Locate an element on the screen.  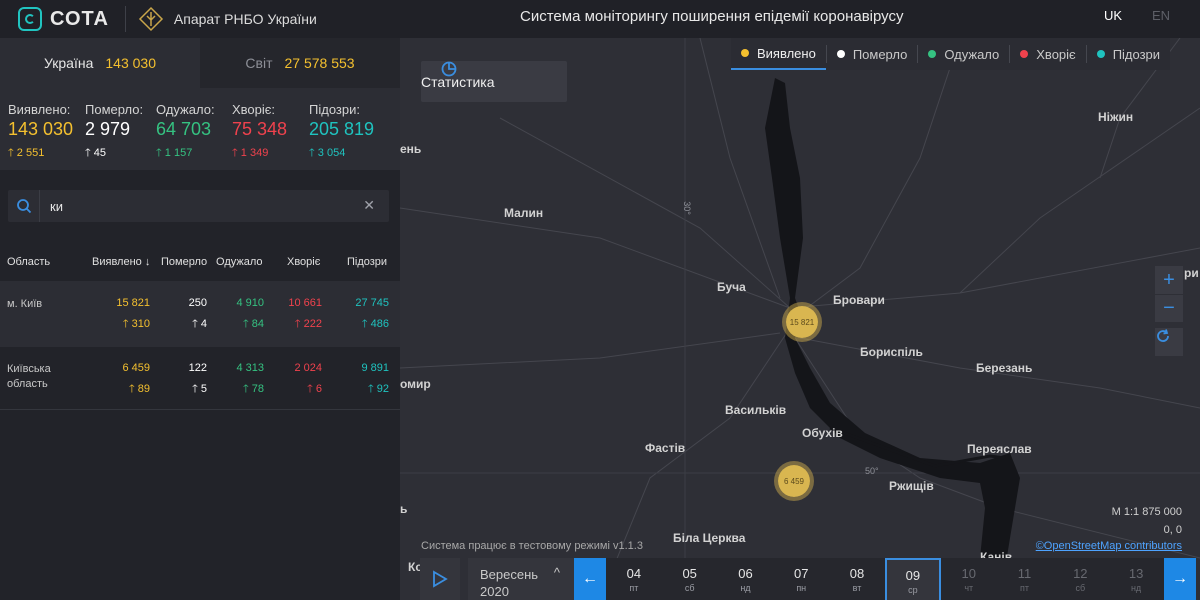
statistics-label: Статистика is located at coordinates (458, 81).